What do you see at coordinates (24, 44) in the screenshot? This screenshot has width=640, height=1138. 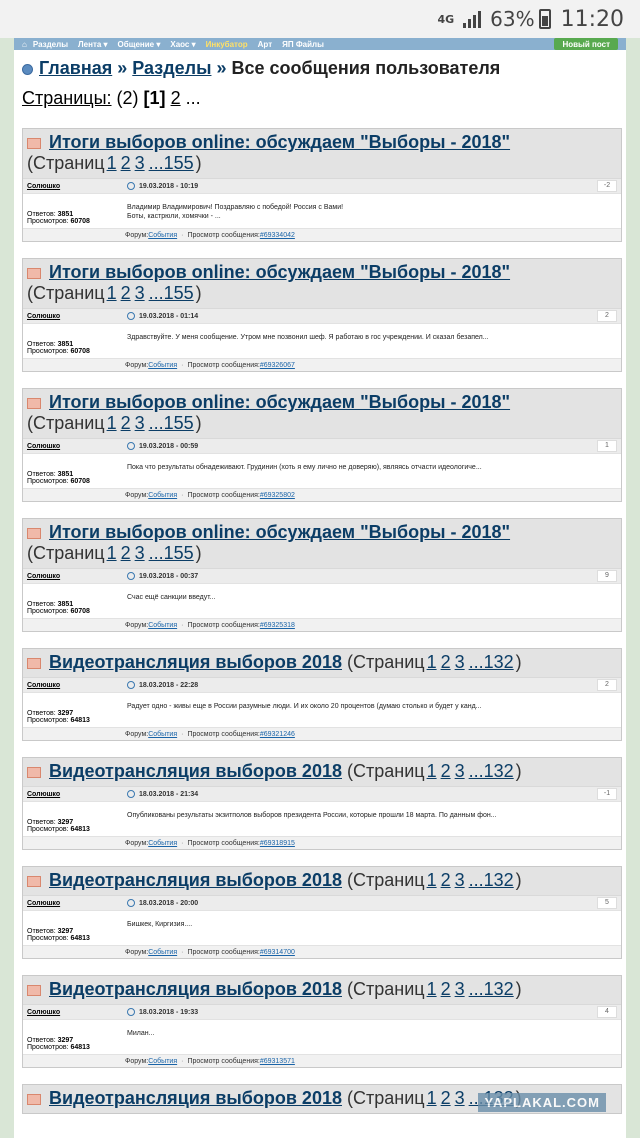 I see `home-icon: ⌂` at bounding box center [24, 44].